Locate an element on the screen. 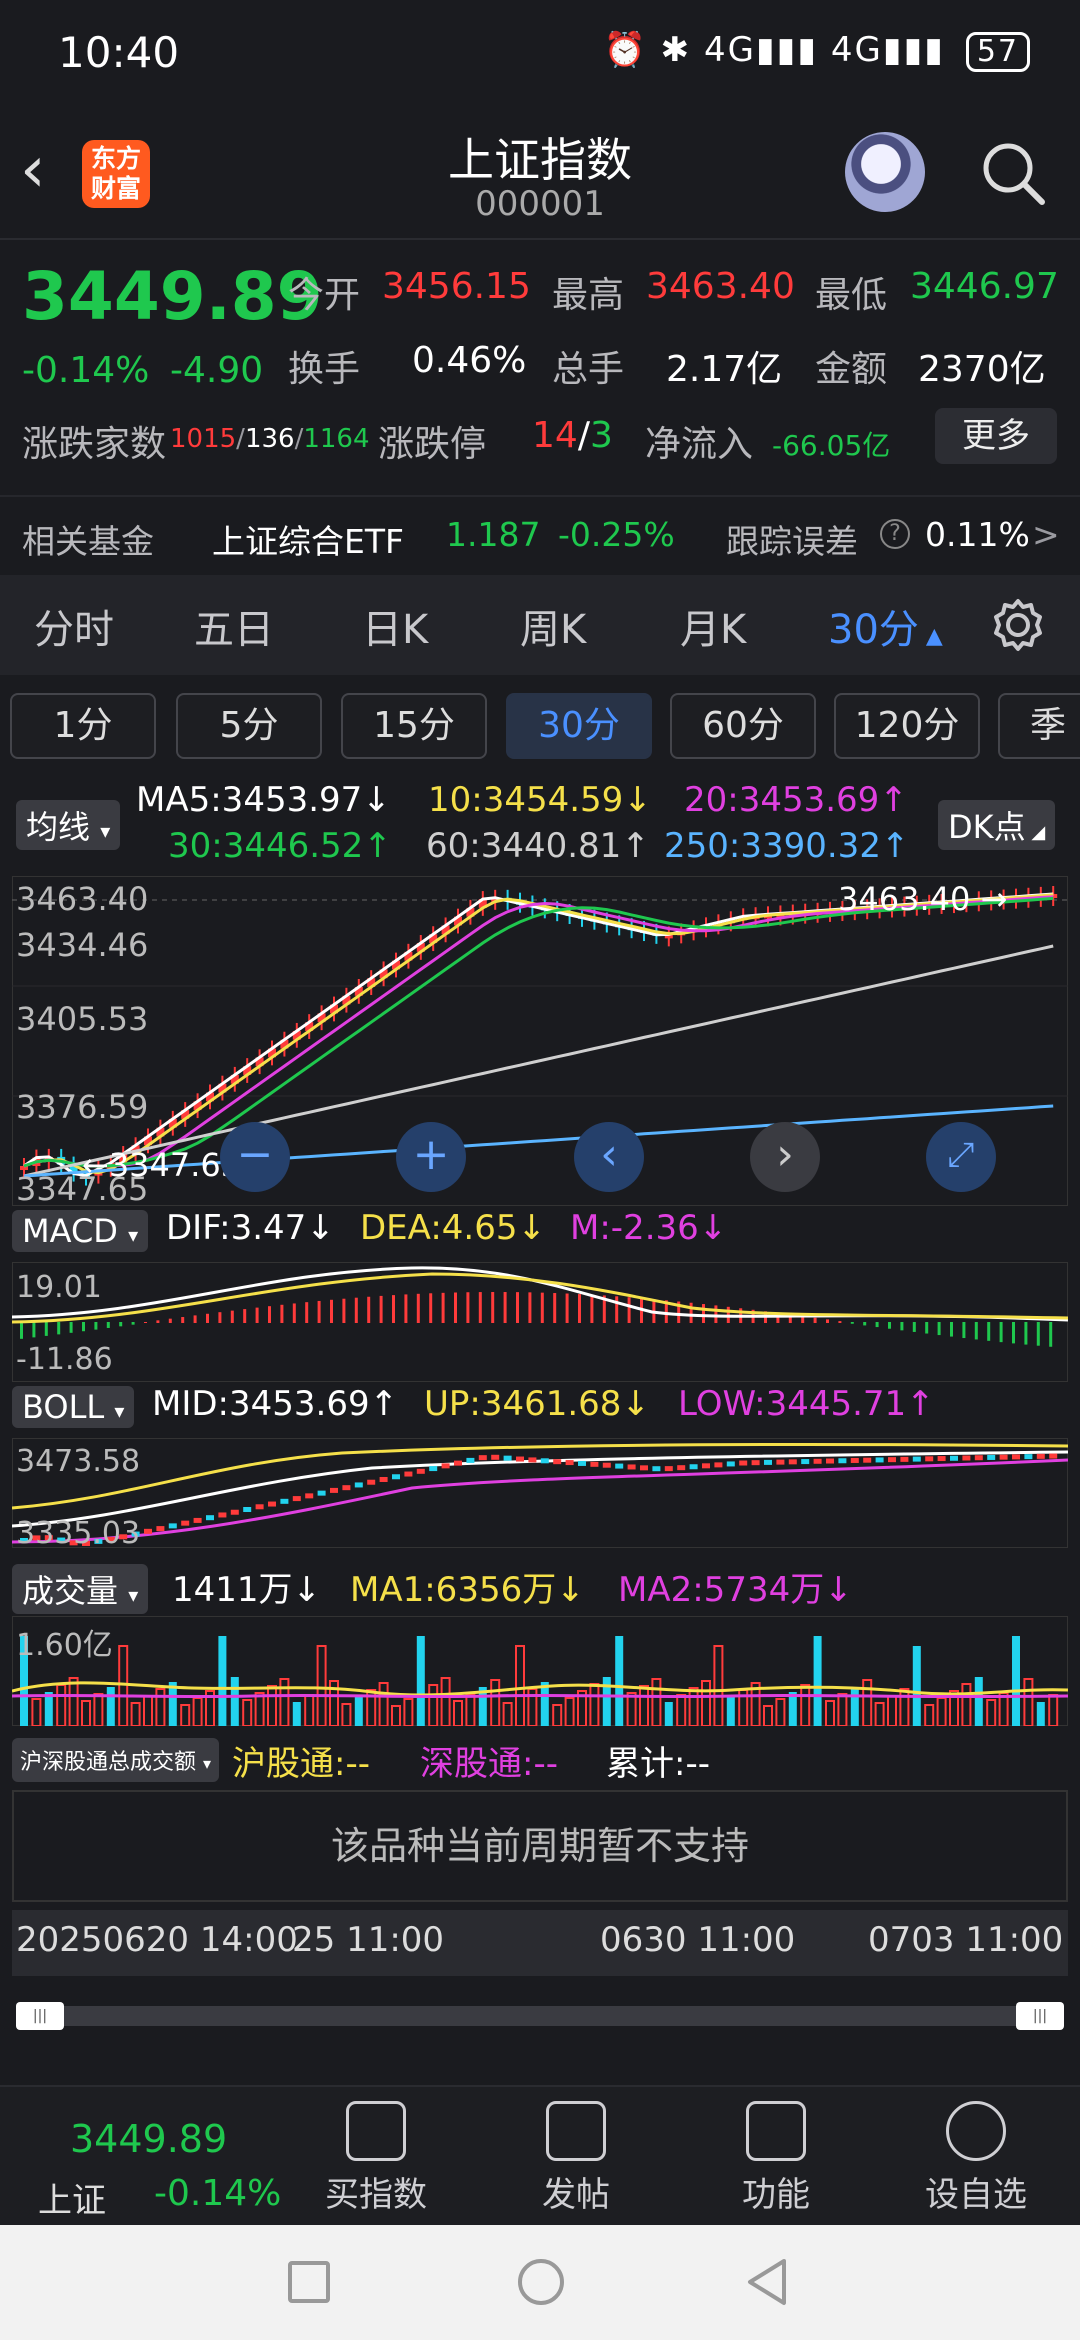  last-price: 3449.89 is located at coordinates (172, 296).